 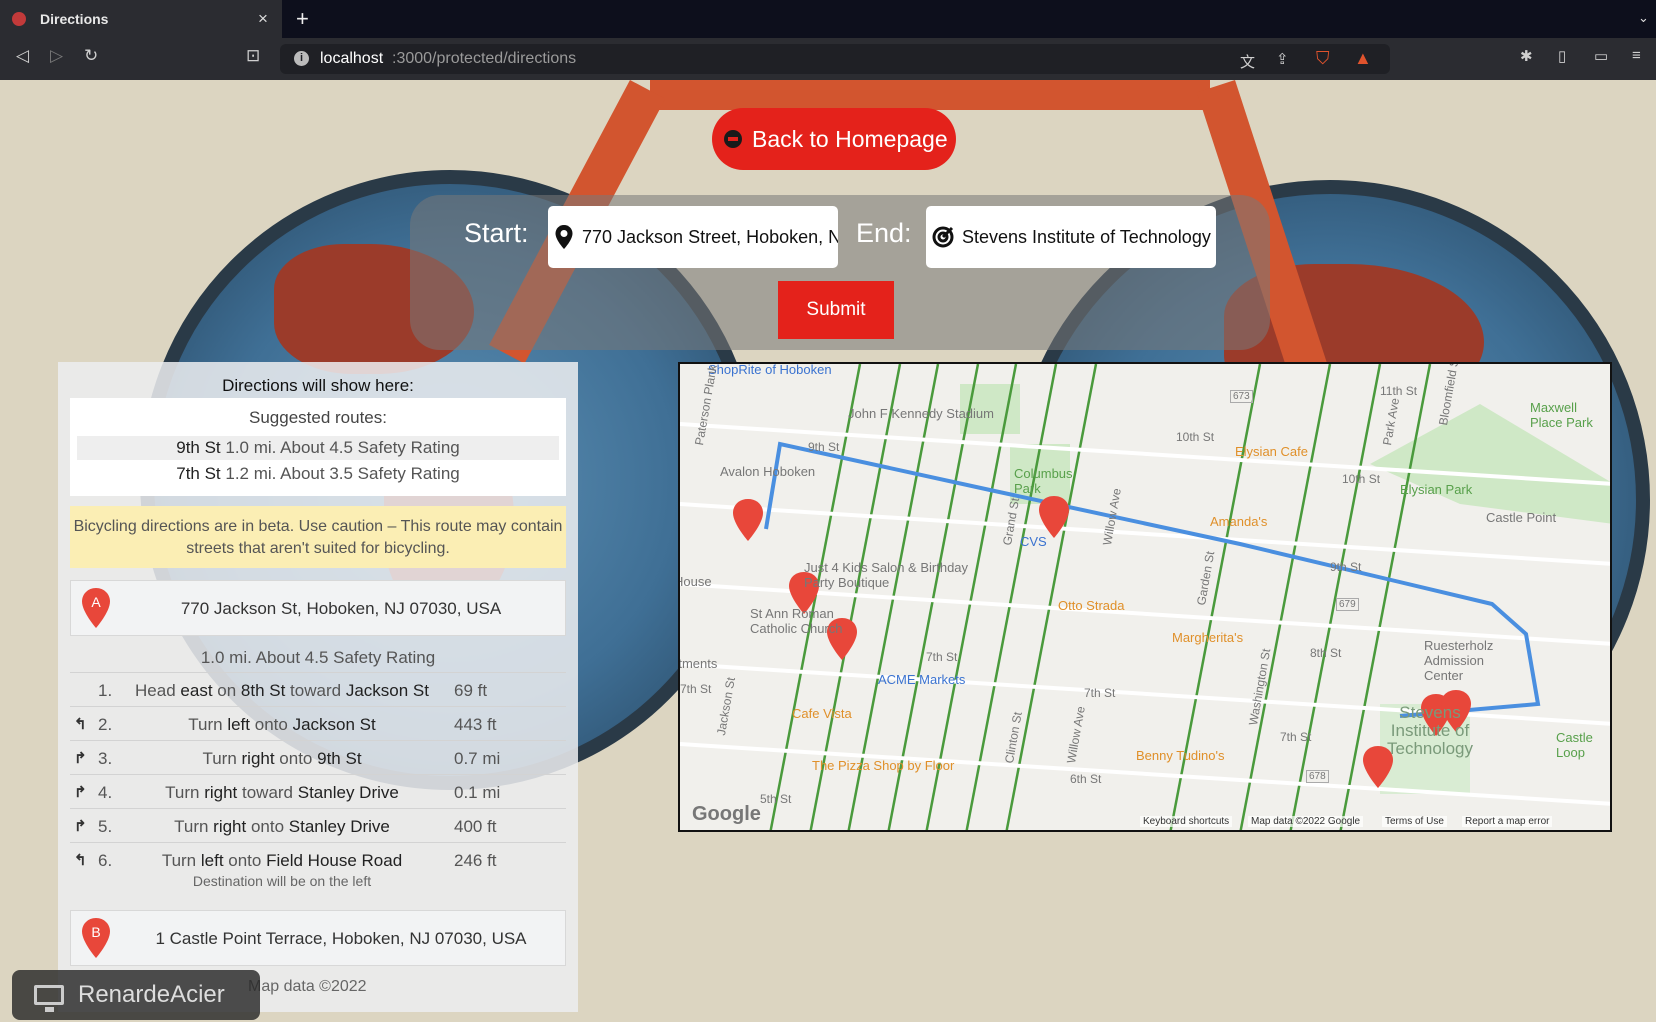 I want to click on back-to-homepage-label: Back to Homepage, so click(x=850, y=138).